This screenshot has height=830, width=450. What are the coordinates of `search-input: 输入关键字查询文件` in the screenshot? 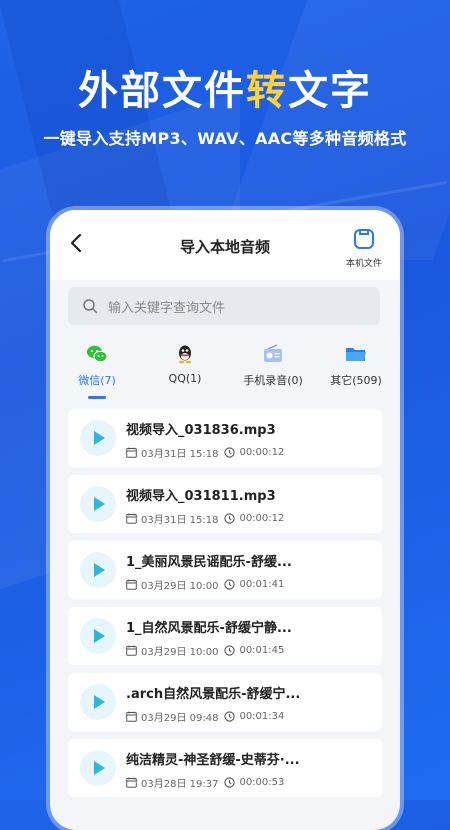 It's located at (224, 306).